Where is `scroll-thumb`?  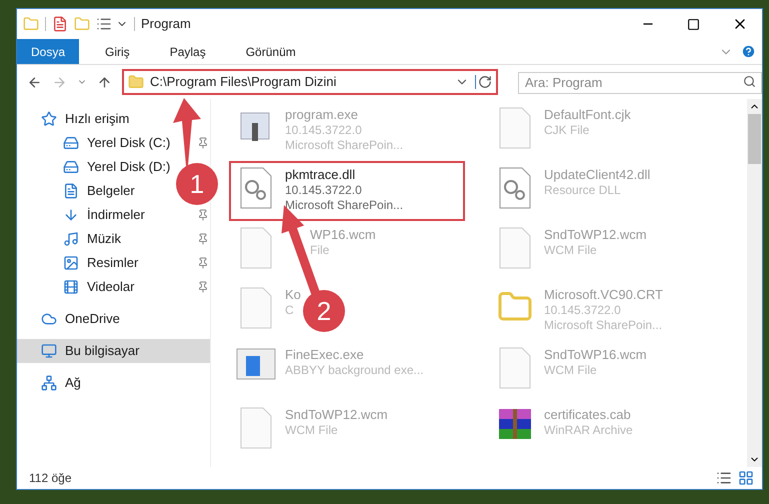
scroll-thumb is located at coordinates (754, 139).